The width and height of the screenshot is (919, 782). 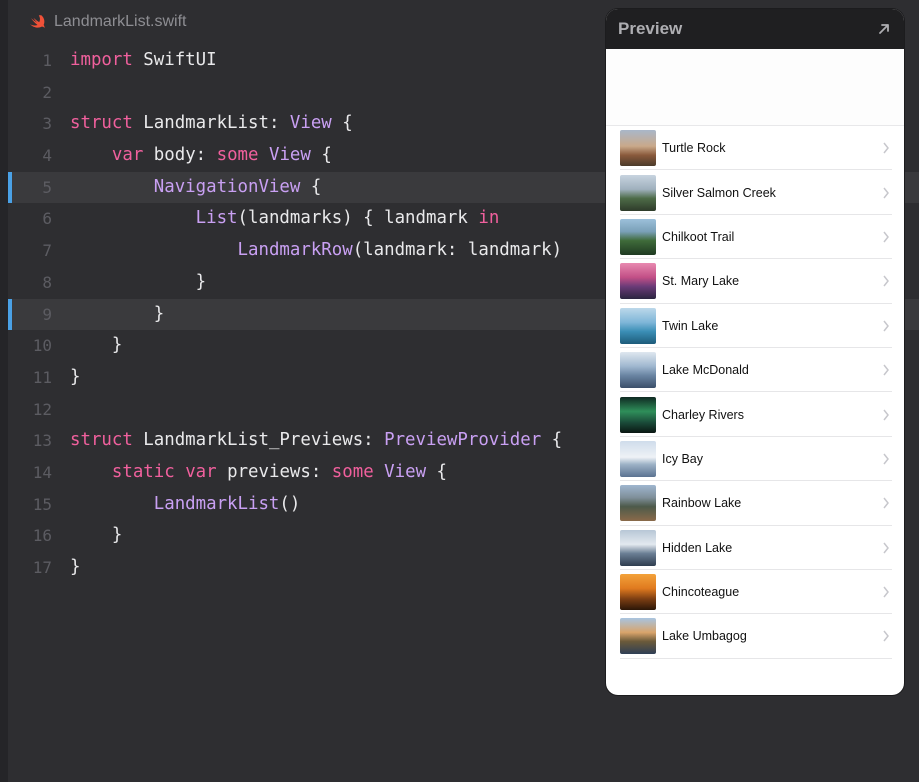 I want to click on code-token-type: NavigationView, so click(x=227, y=186).